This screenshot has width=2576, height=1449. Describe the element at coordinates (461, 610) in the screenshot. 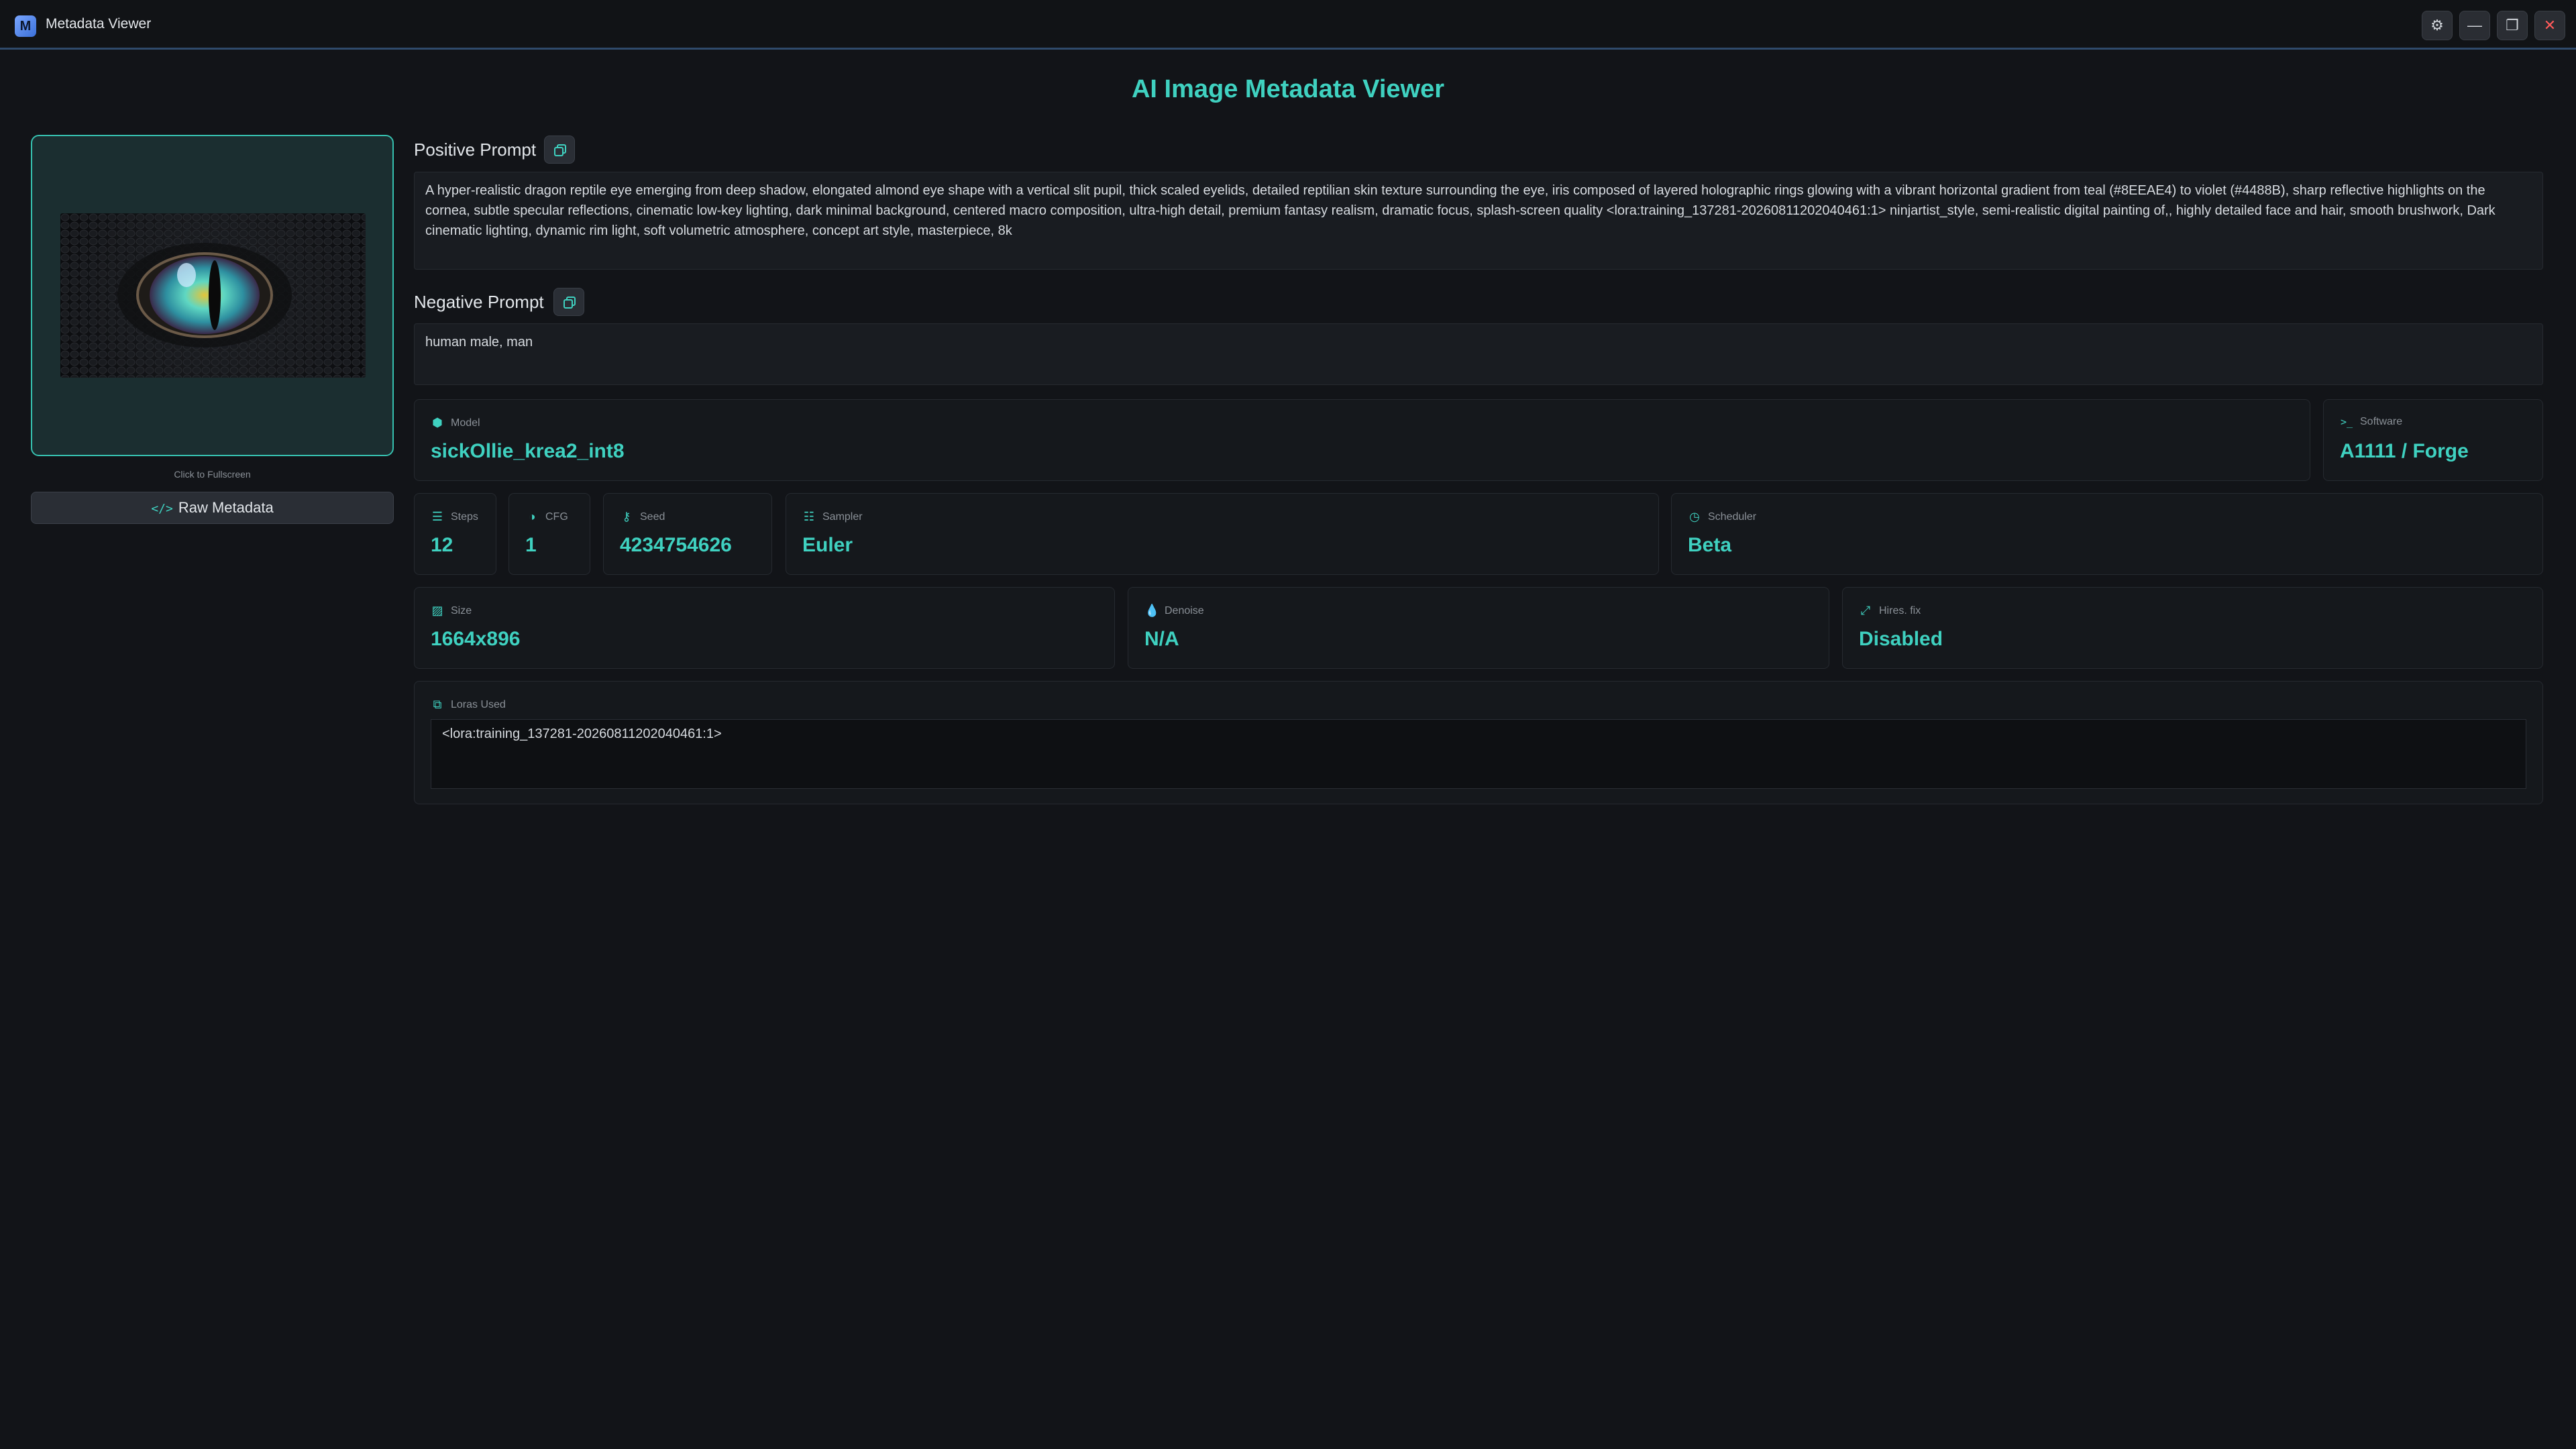

I see `size-label: Size` at that location.